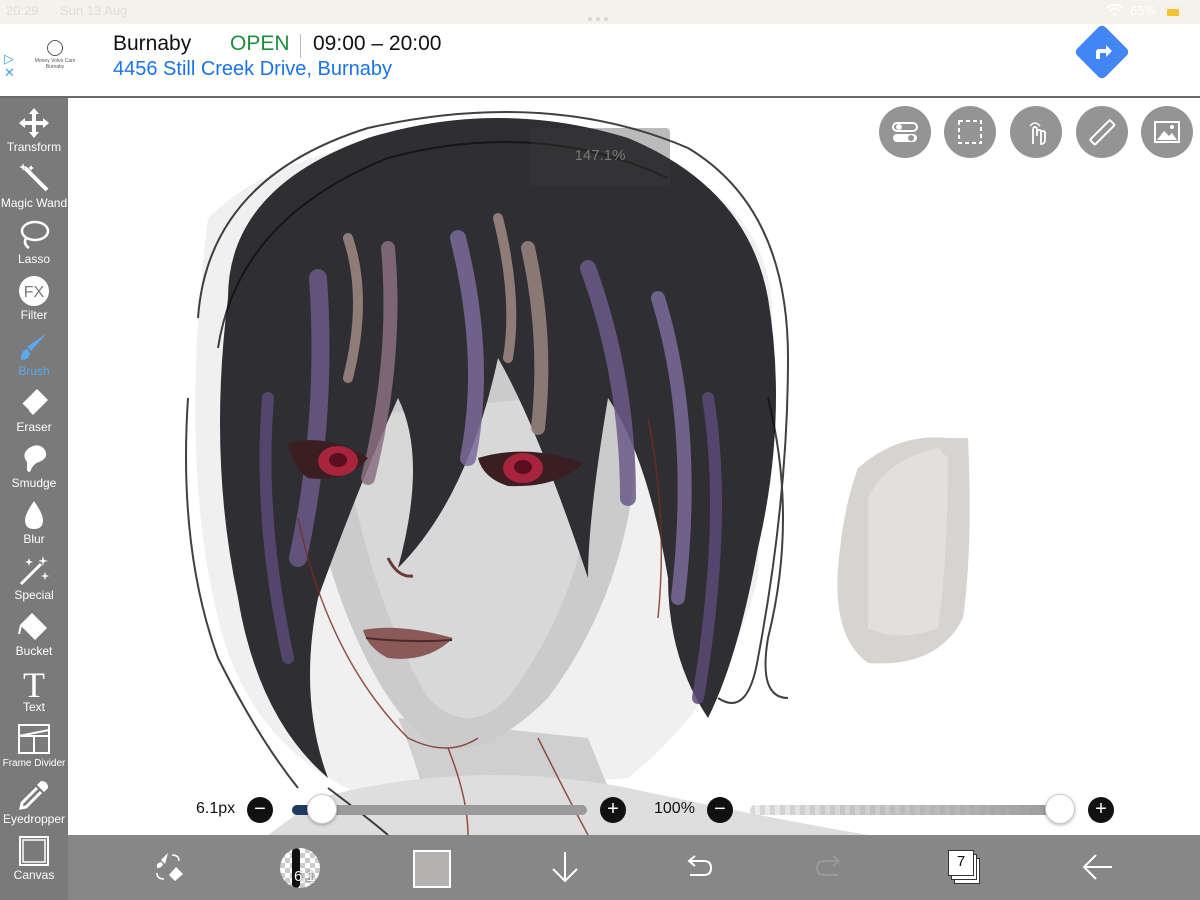  I want to click on status-date: Sun 13 Aug, so click(94, 10).